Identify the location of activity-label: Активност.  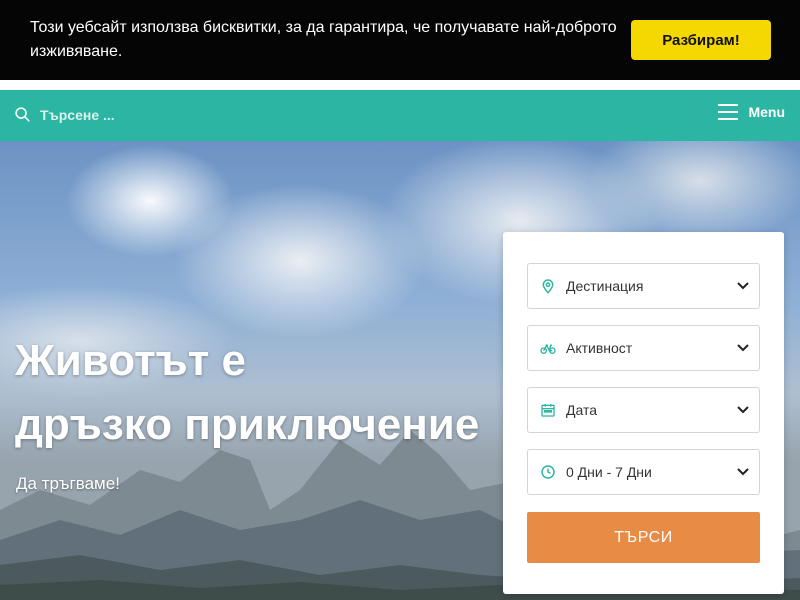
(599, 348).